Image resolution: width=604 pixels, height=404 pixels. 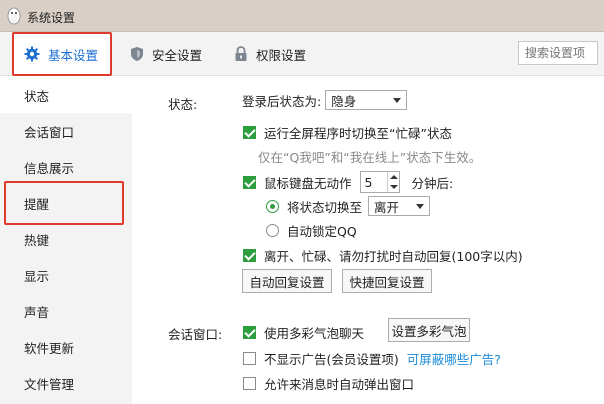 I want to click on idle-minutes-stepper: 5, so click(x=379, y=182).